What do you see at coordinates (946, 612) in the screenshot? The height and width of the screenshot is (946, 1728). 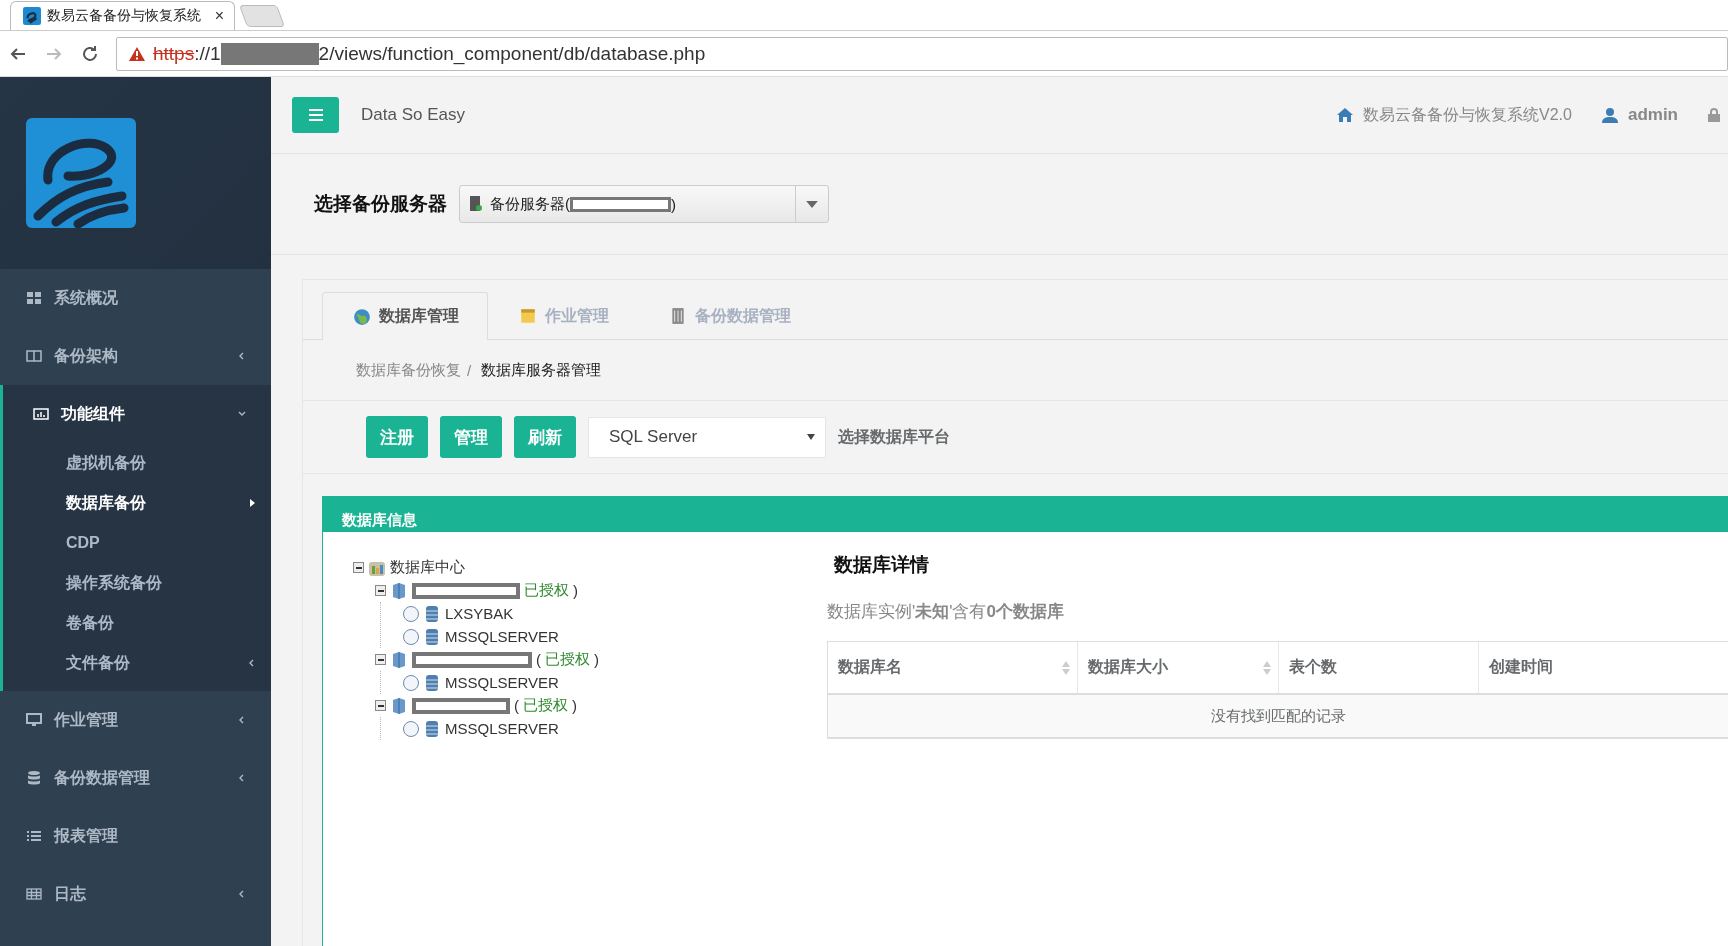 I see `summary-text: 数据库实例'未知'含有0个数据库` at bounding box center [946, 612].